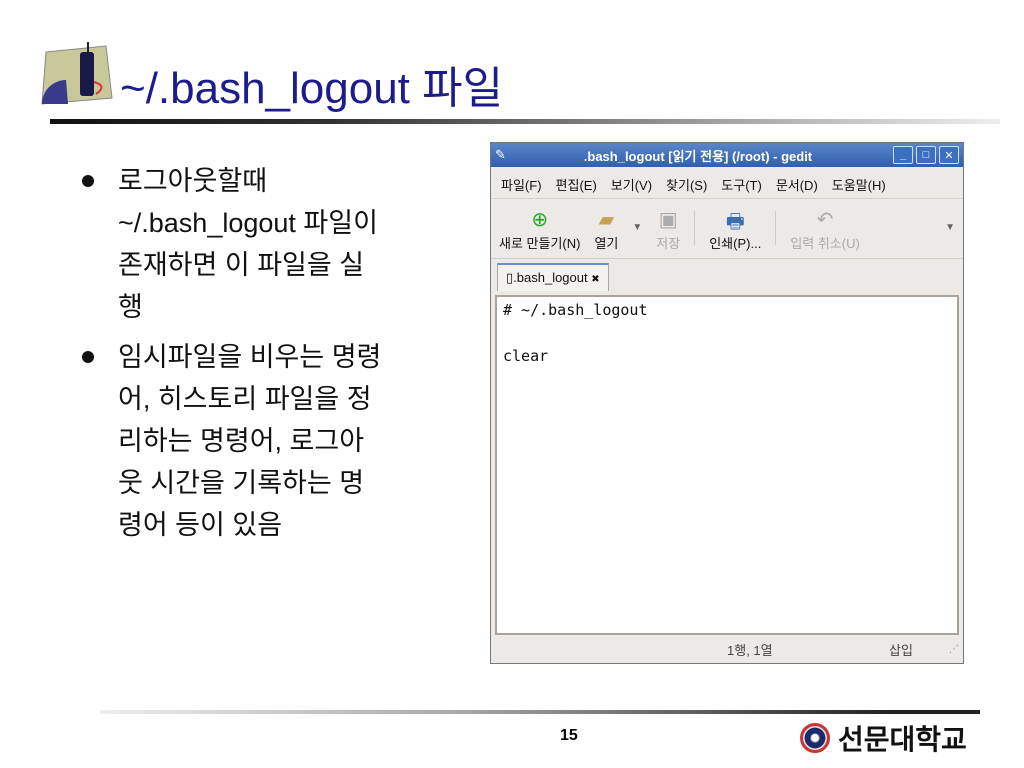 This screenshot has width=1024, height=768. What do you see at coordinates (540, 220) in the screenshot?
I see `new-document-icon: ⊕` at bounding box center [540, 220].